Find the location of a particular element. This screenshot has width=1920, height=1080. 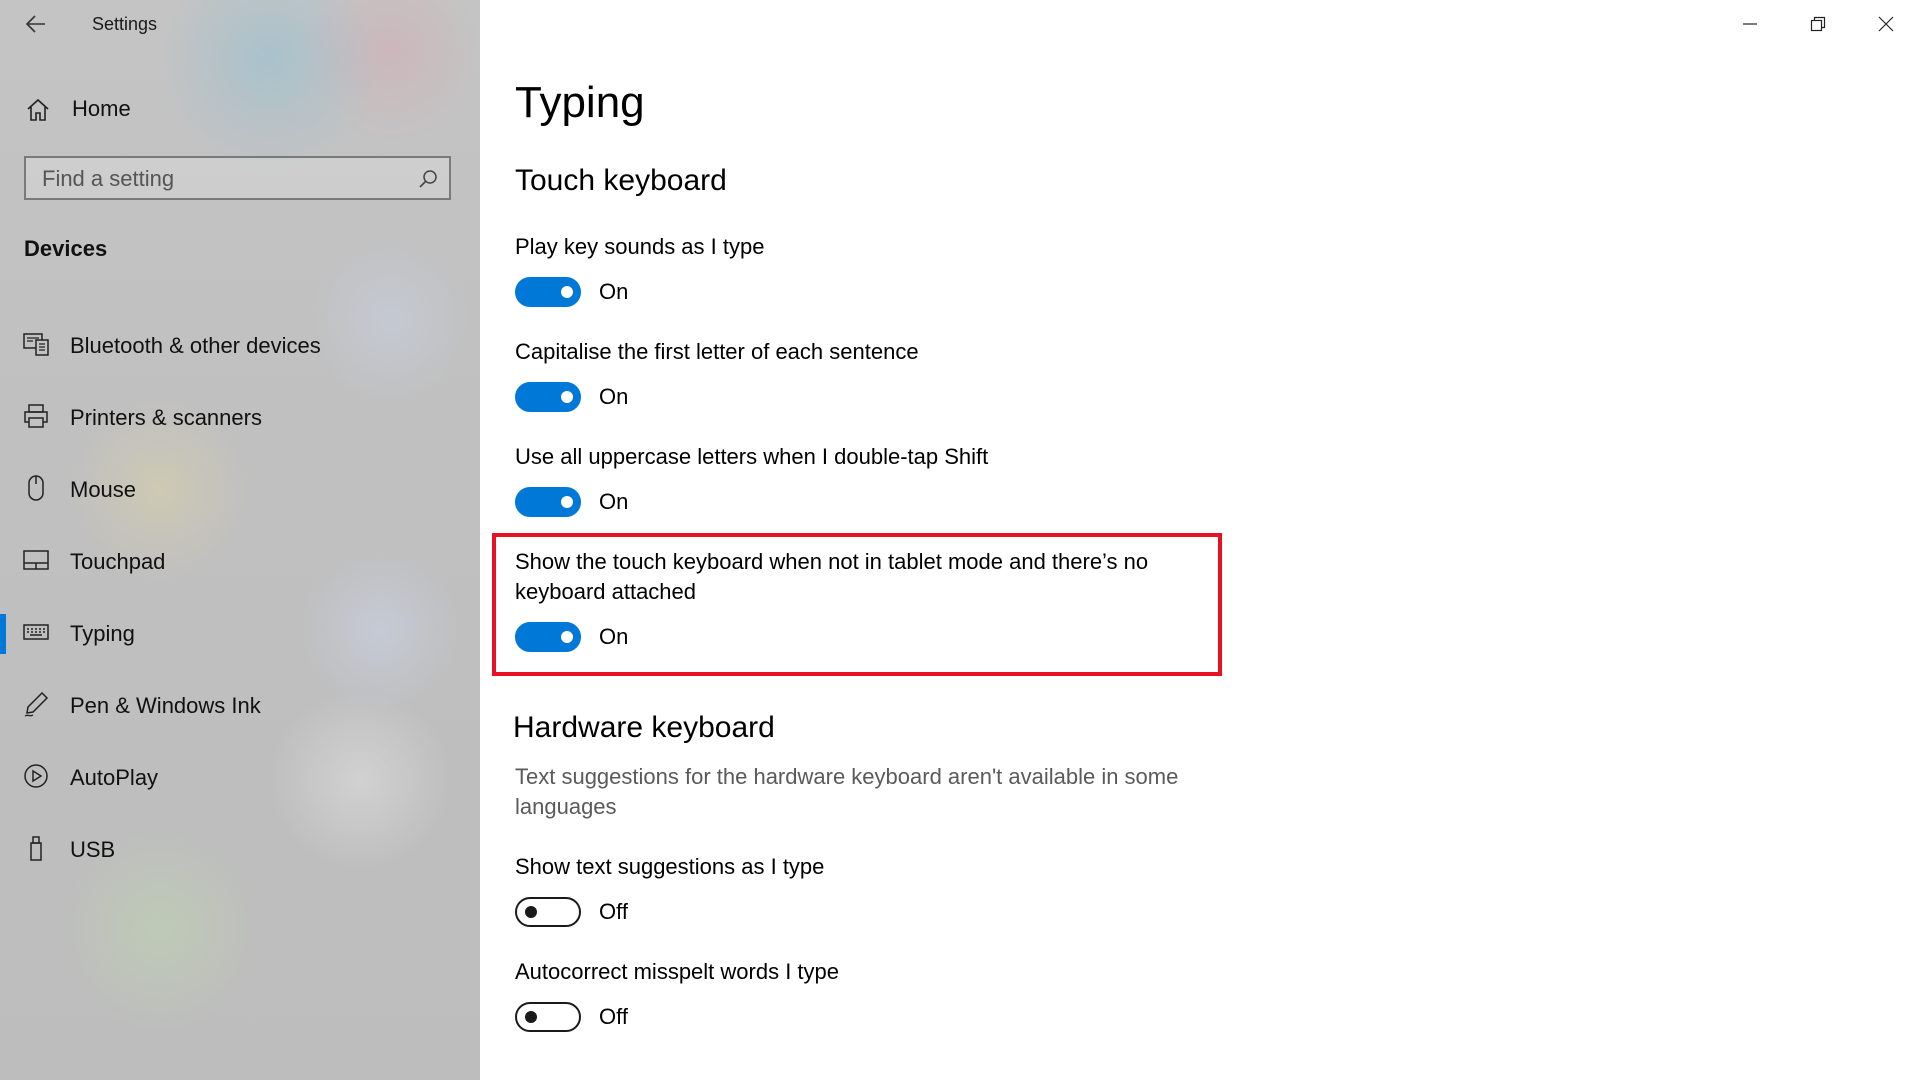

search-input is located at coordinates (222, 179).